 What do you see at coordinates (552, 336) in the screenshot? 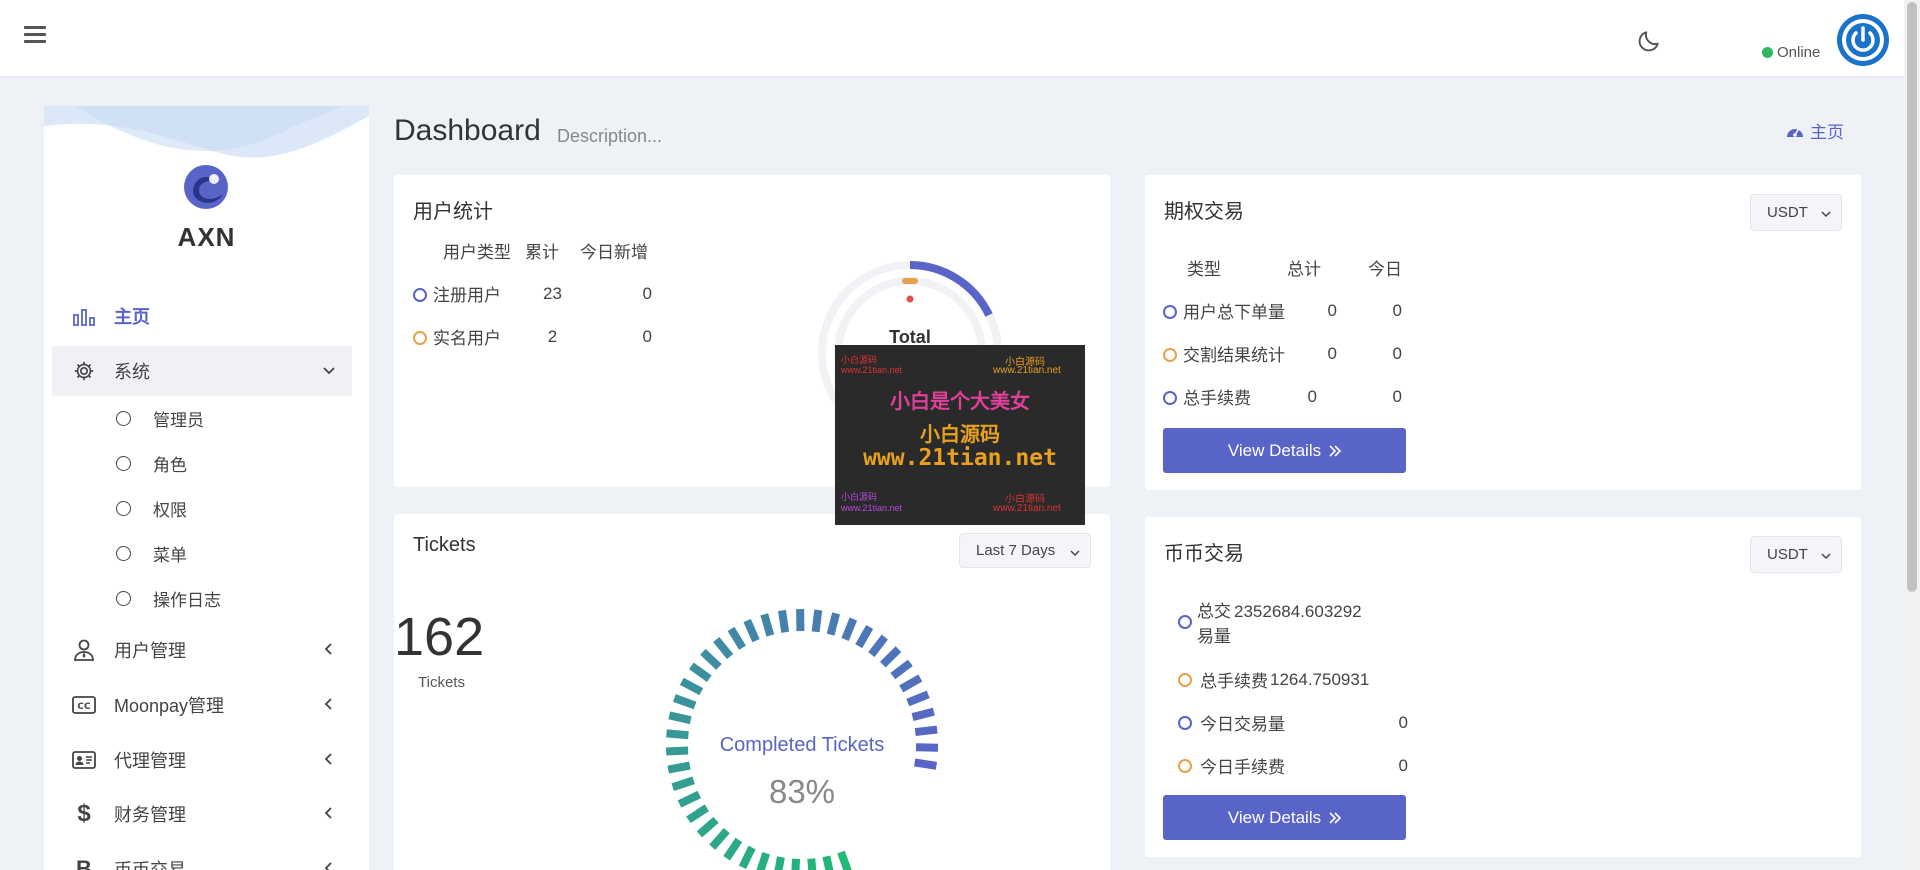
I see `row-total: 2` at bounding box center [552, 336].